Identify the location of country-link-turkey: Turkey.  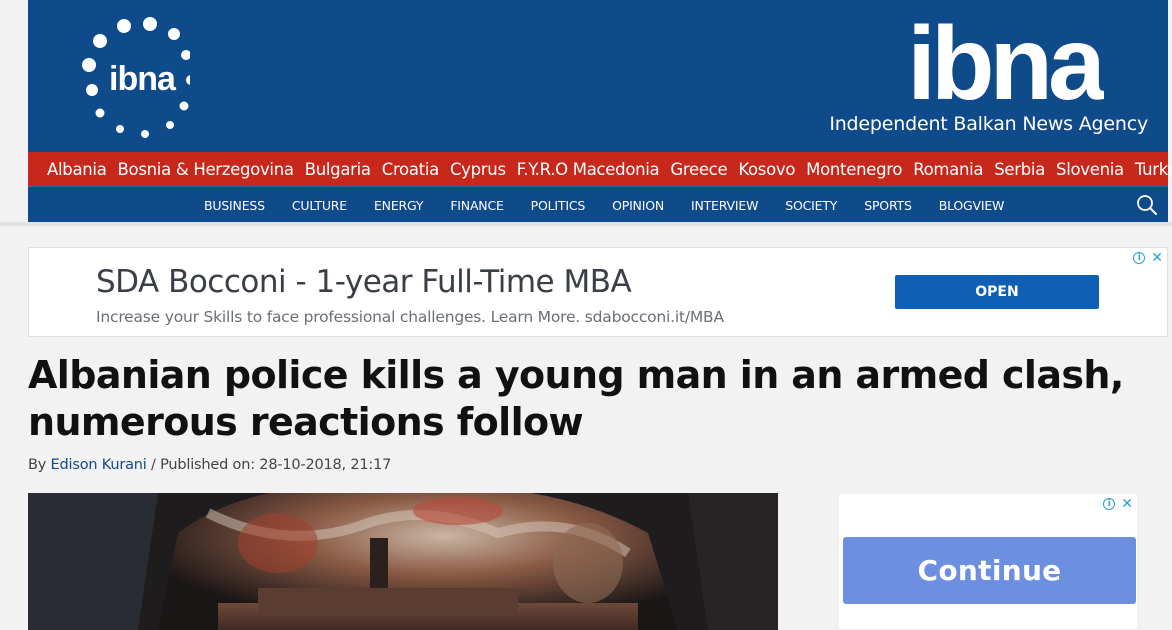
(1153, 169).